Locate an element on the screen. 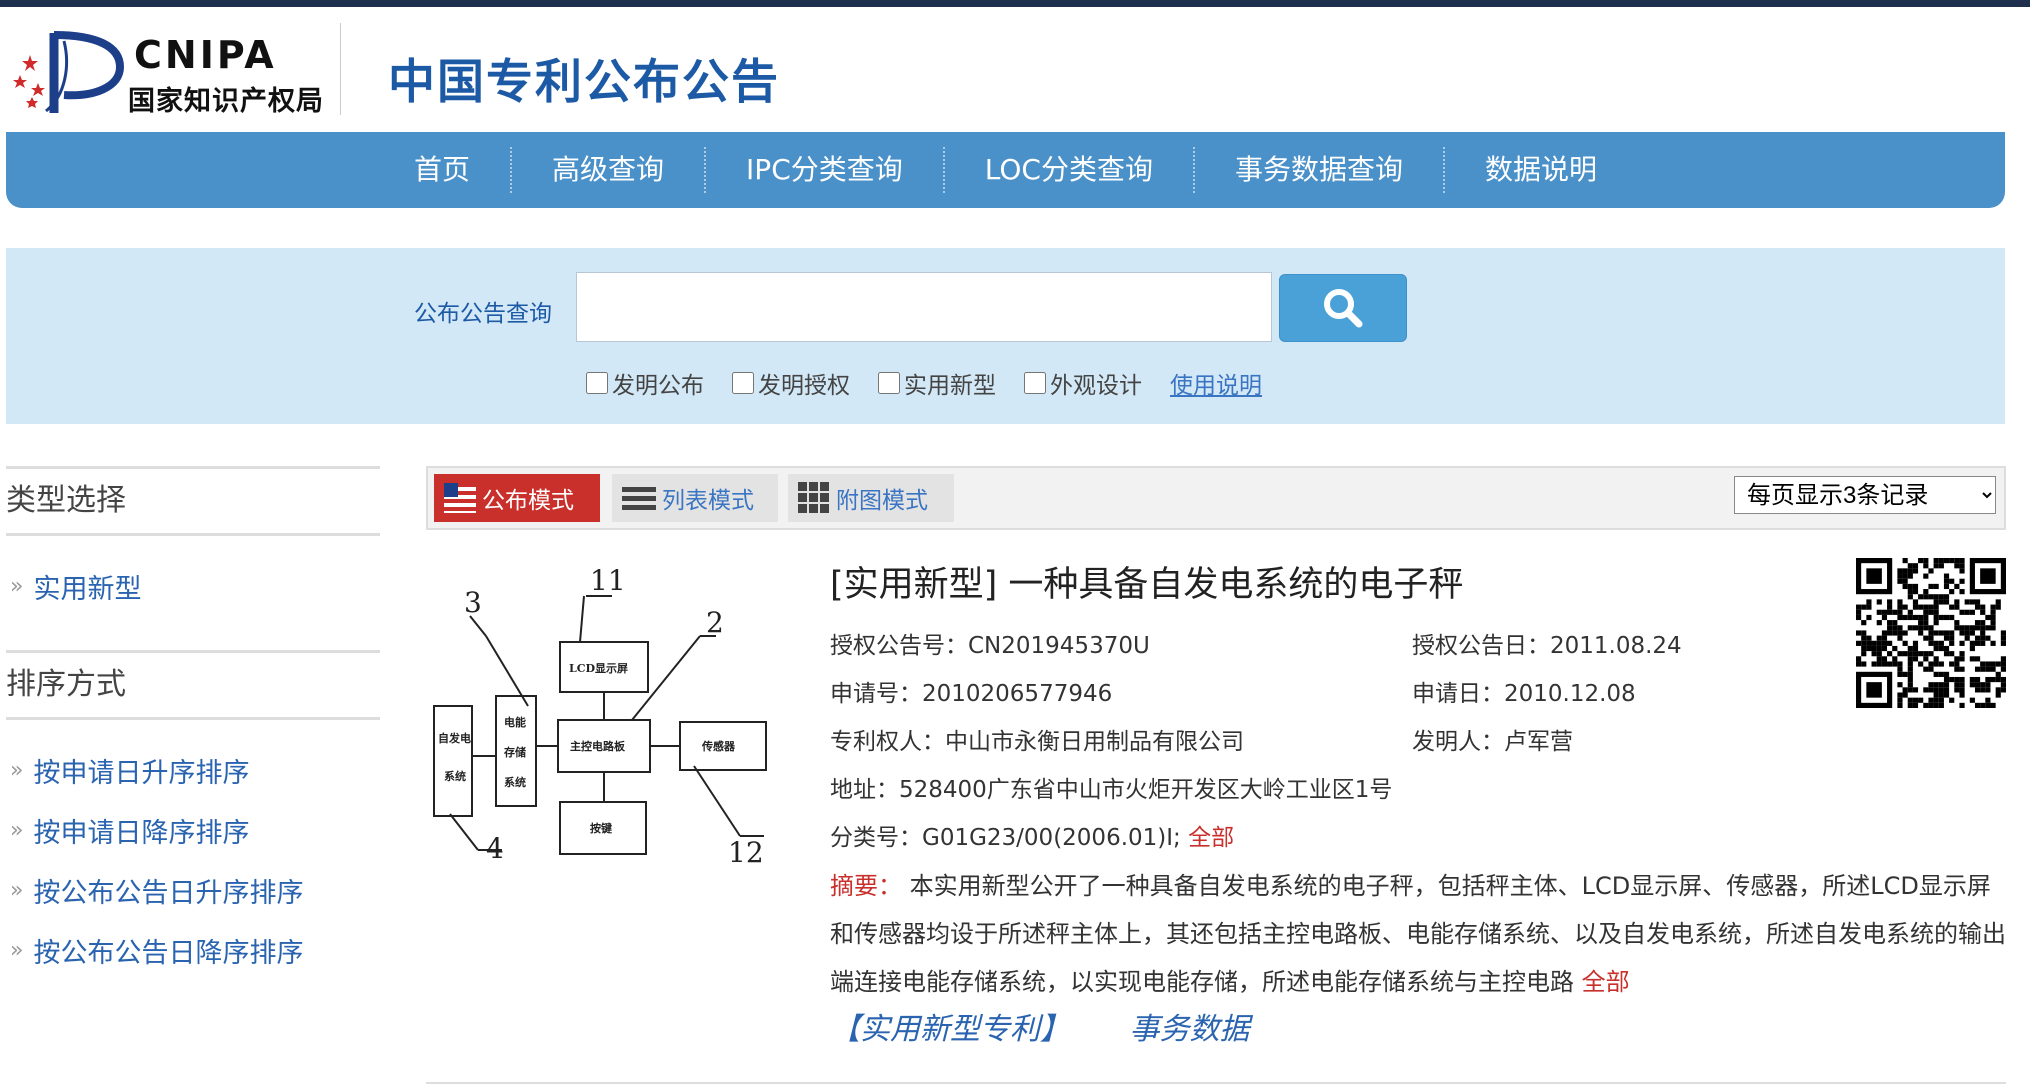 The width and height of the screenshot is (2030, 1092). per-page-select: 每页显示3条记录 is located at coordinates (1865, 495).